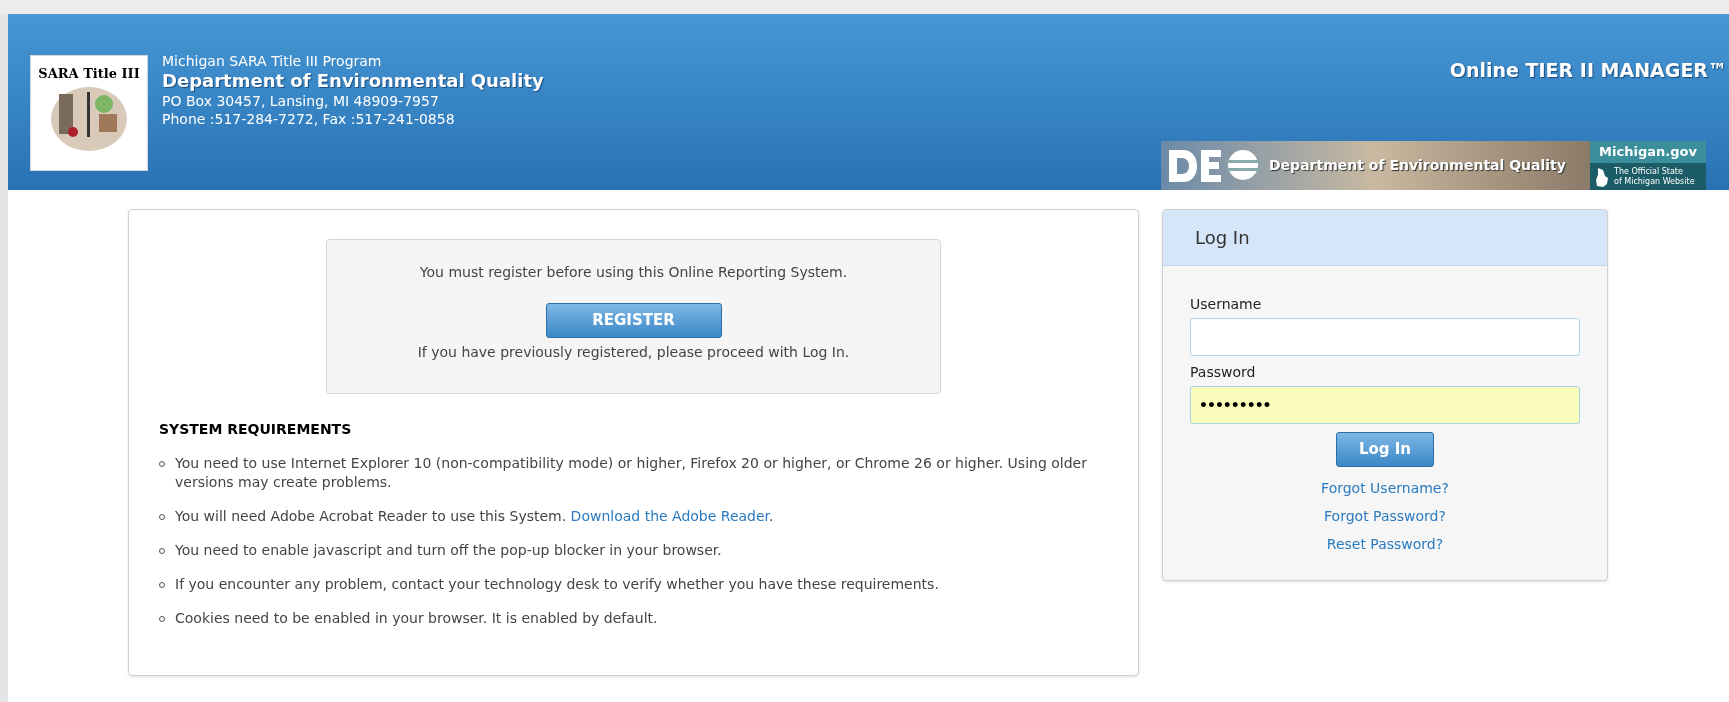 Image resolution: width=1729 pixels, height=702 pixels. Describe the element at coordinates (1649, 171) in the screenshot. I see `portal-tagline: The Official State` at that location.